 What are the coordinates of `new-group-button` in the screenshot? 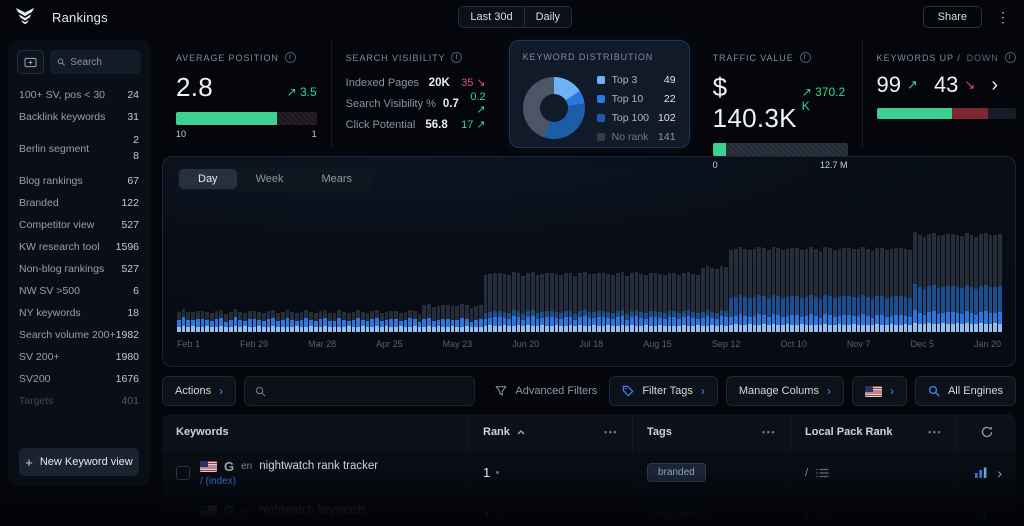 It's located at (30, 62).